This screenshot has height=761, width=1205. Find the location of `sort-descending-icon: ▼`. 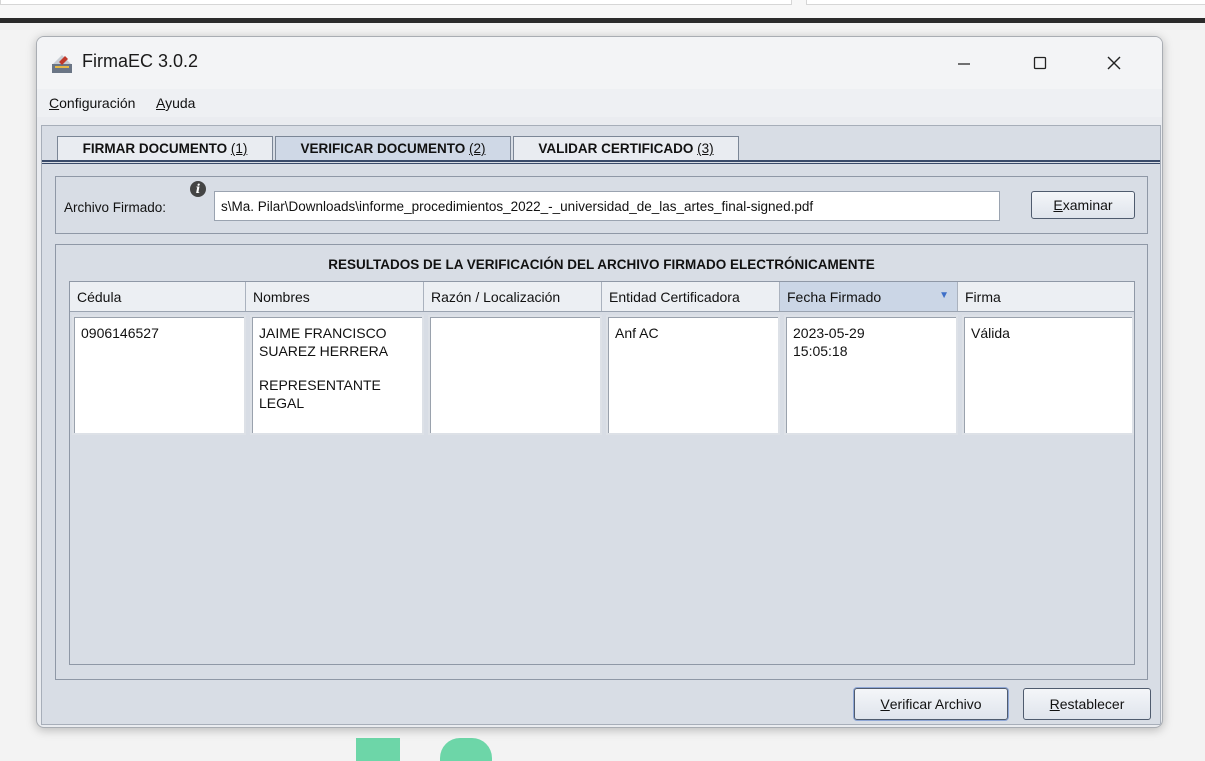

sort-descending-icon: ▼ is located at coordinates (944, 295).